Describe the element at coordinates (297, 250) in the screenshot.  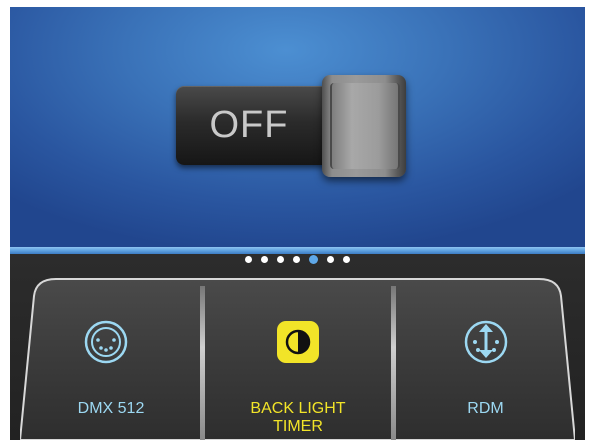
I see `panel-divider` at that location.